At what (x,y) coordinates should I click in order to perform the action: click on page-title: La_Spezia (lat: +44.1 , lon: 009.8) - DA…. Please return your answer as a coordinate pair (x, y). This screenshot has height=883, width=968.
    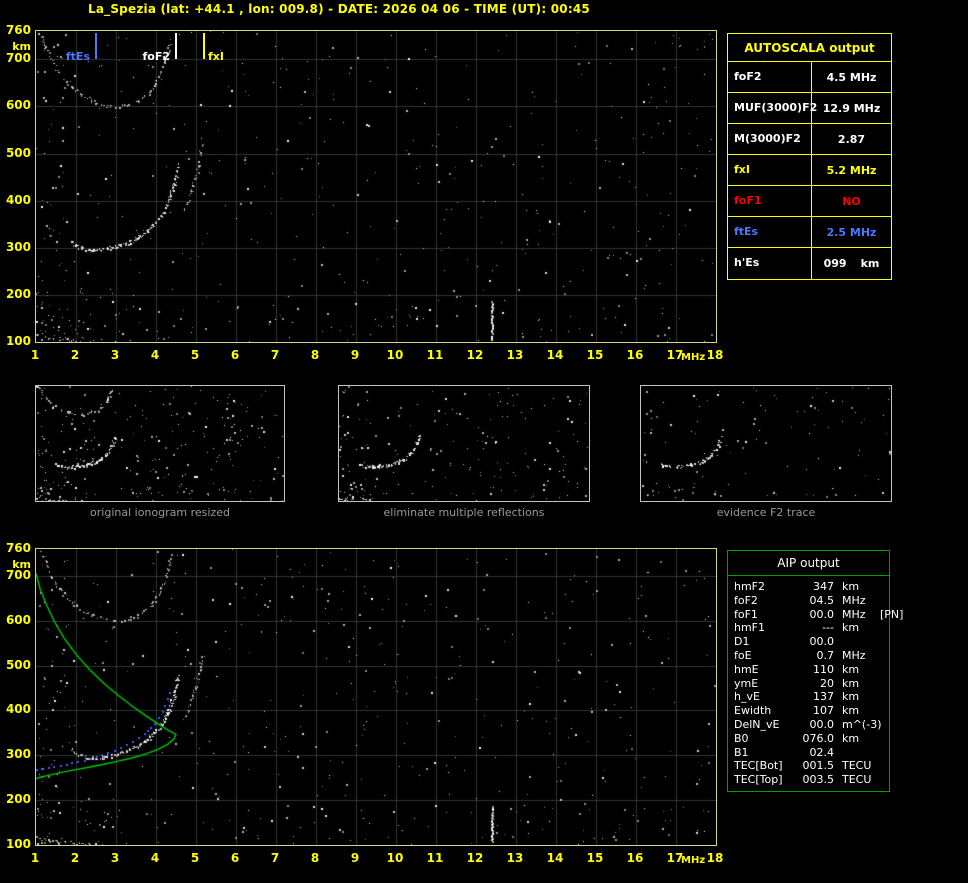
    Looking at the image, I should click on (339, 9).